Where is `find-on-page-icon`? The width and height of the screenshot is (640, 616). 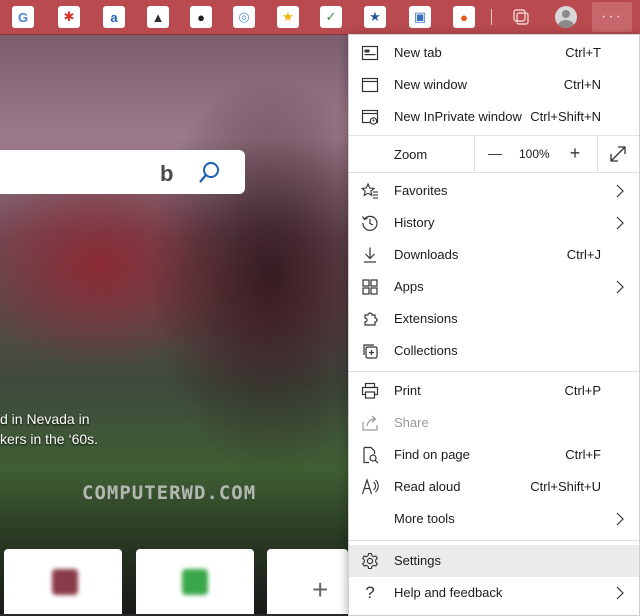 find-on-page-icon is located at coordinates (370, 455).